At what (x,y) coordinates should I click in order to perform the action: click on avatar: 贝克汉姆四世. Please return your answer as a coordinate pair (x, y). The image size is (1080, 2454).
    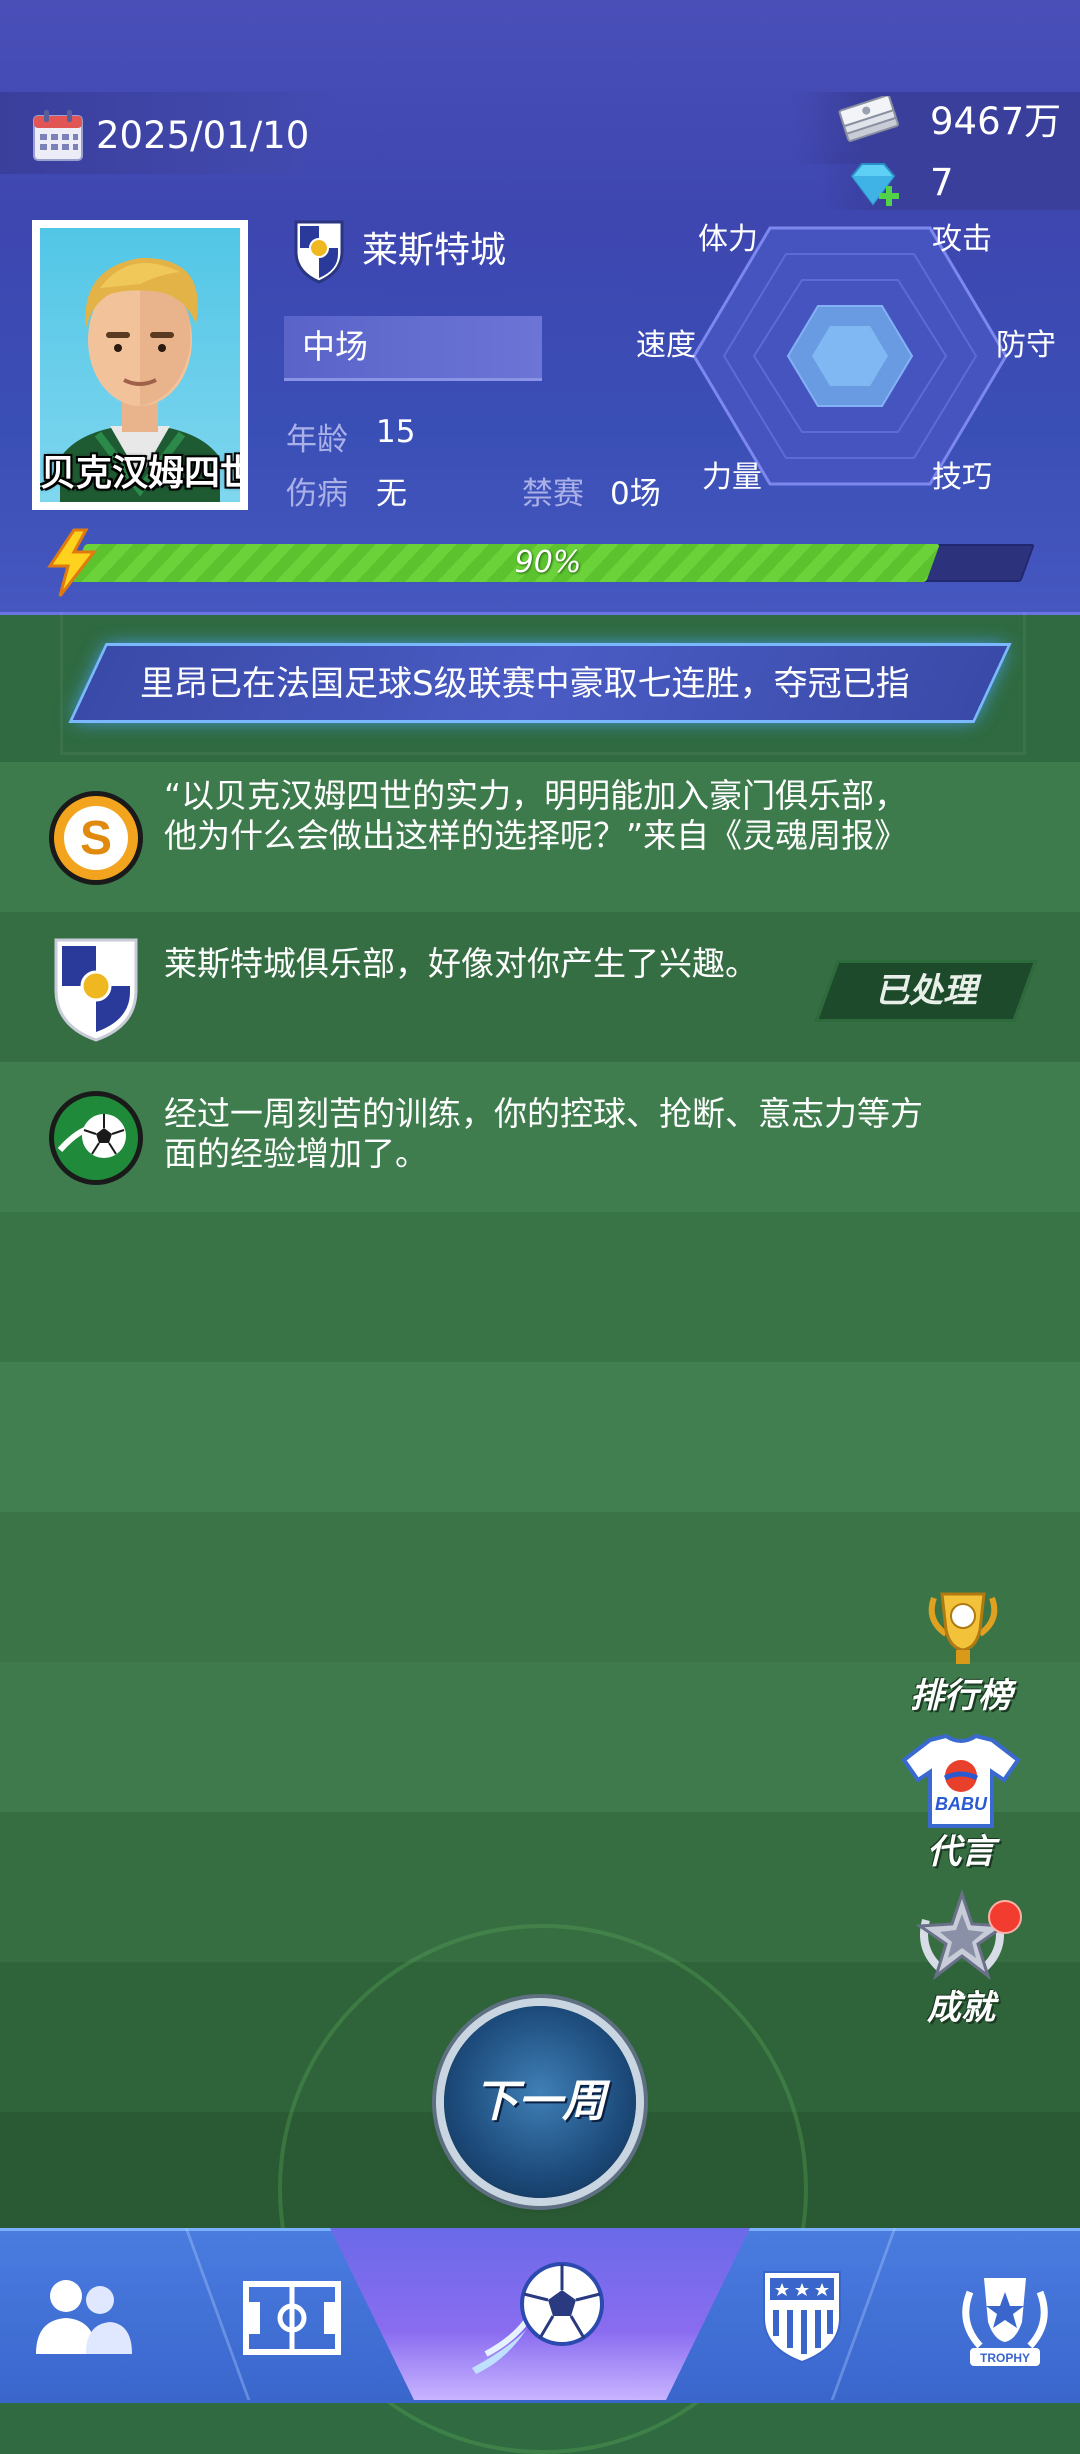
    Looking at the image, I should click on (140, 365).